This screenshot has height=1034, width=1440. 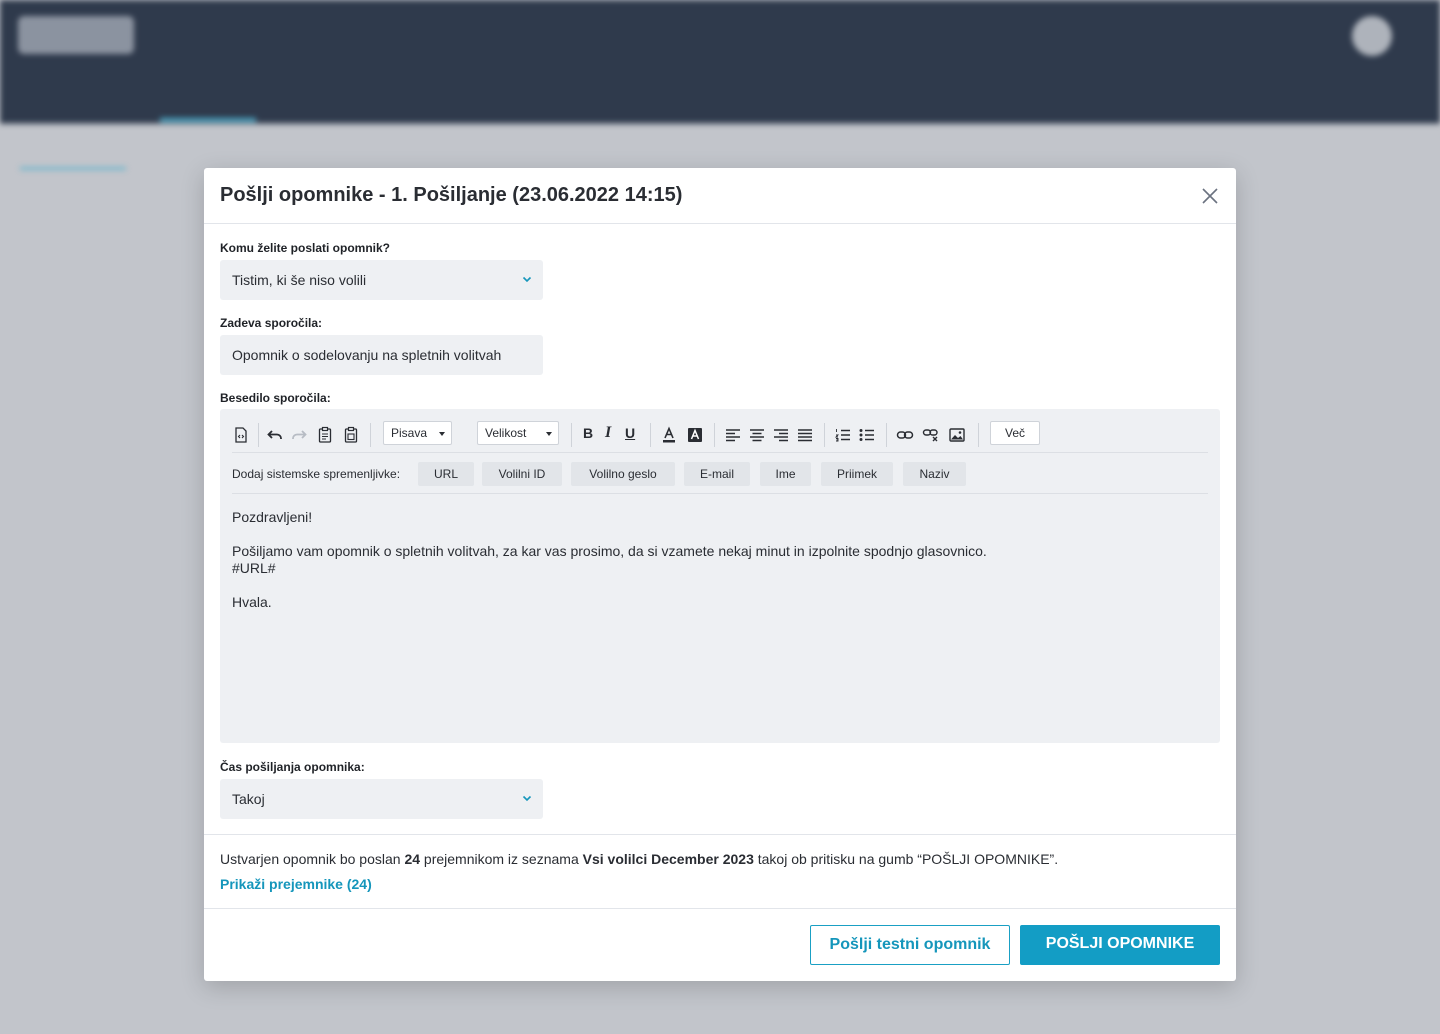 I want to click on font-dropdown: Pisava, so click(x=417, y=433).